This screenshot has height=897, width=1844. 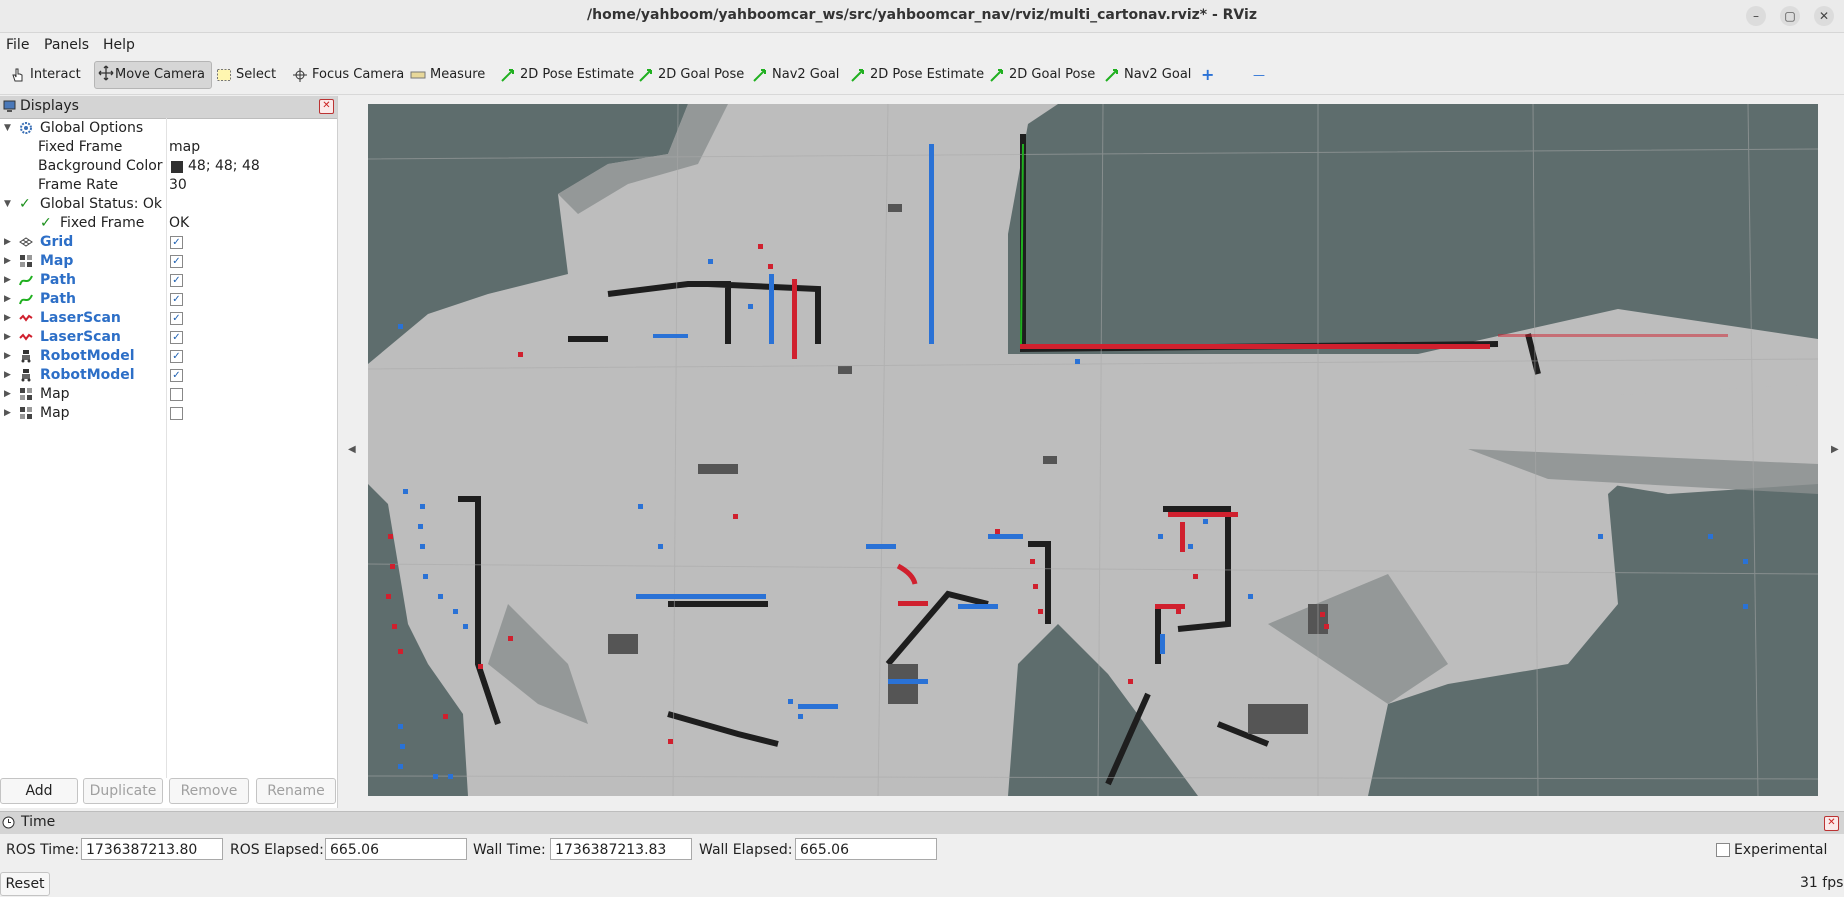 What do you see at coordinates (1723, 850) in the screenshot?
I see `experimental-checkbox` at bounding box center [1723, 850].